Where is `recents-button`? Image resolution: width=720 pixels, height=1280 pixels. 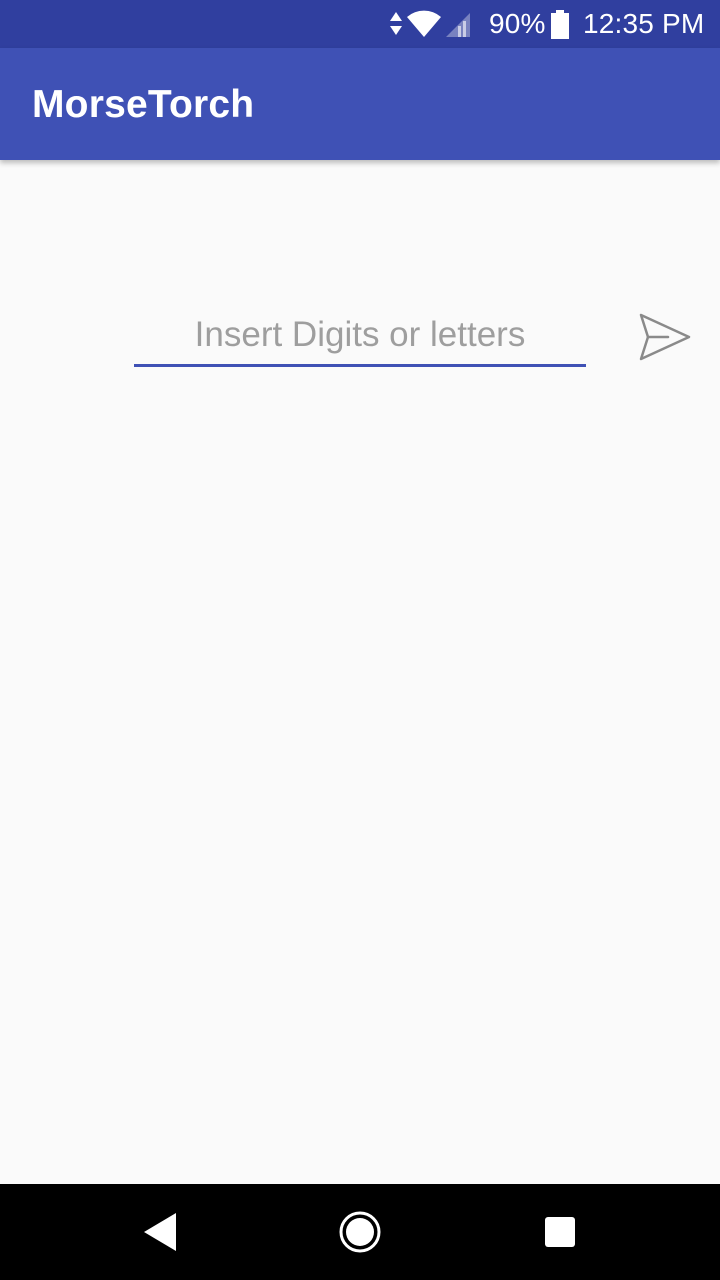
recents-button is located at coordinates (560, 1232).